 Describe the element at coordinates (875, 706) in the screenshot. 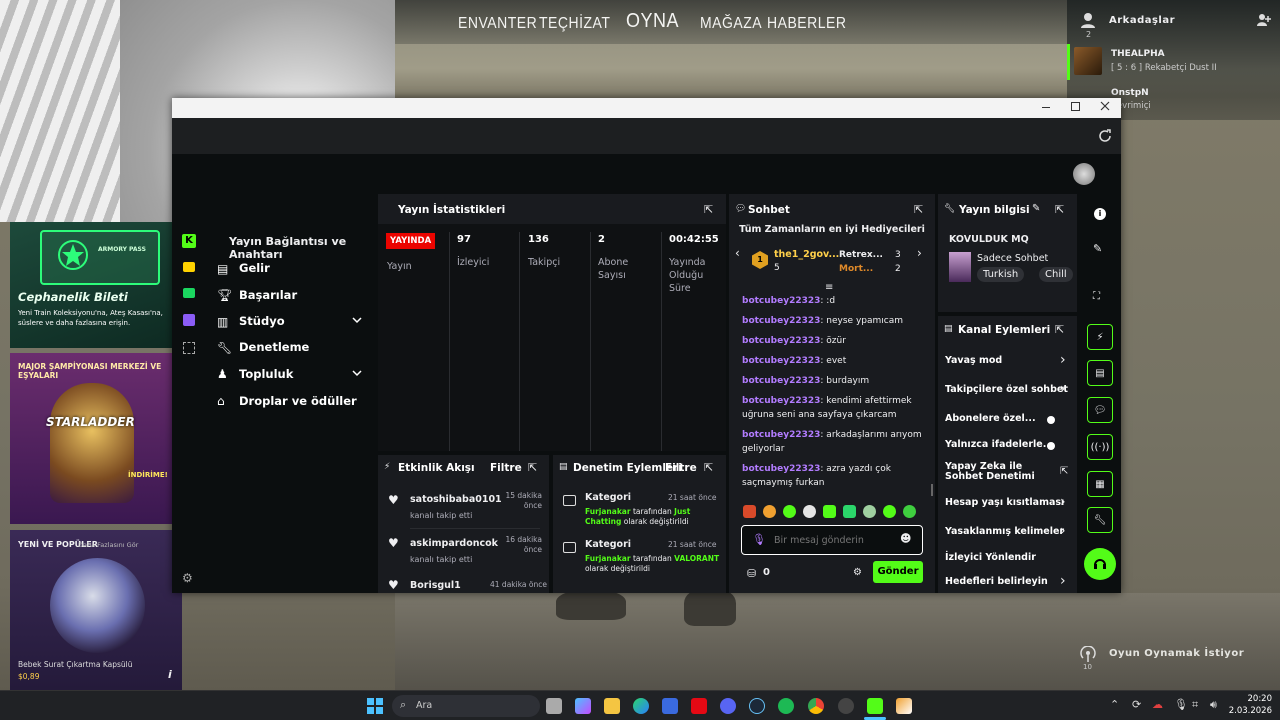

I see `kick-app-icon` at that location.